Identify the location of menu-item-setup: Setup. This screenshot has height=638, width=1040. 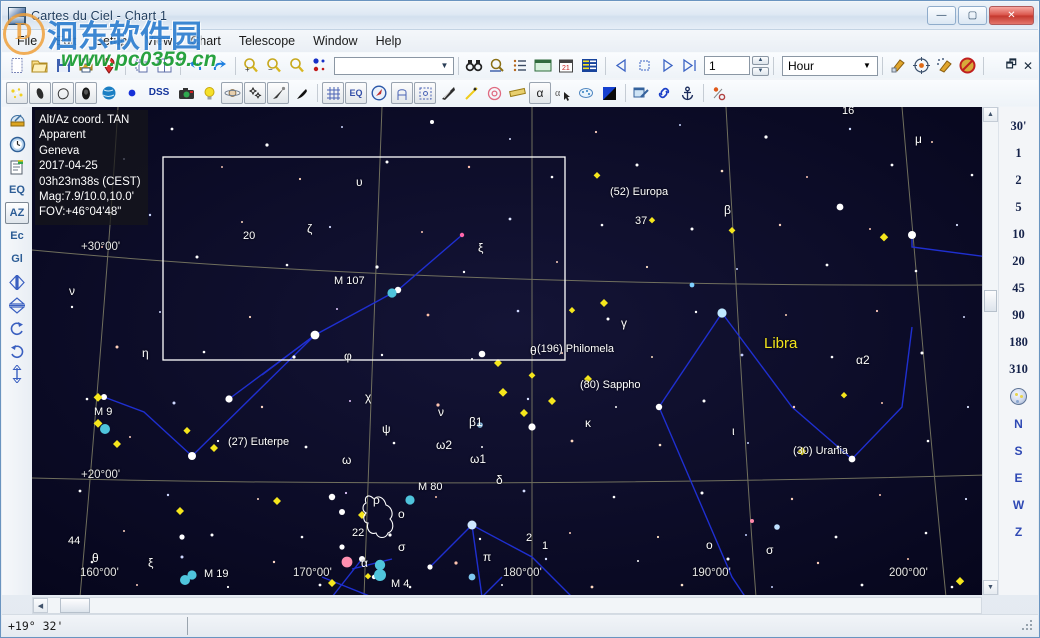
(111, 41).